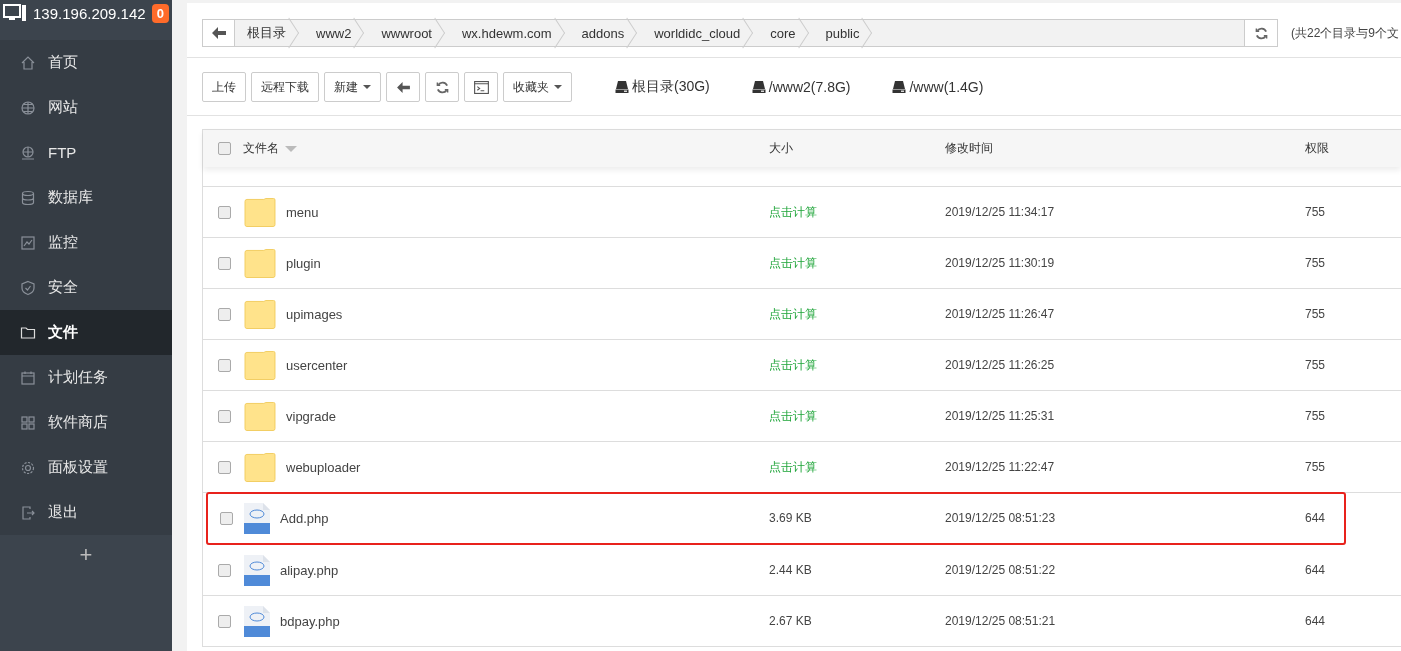 The height and width of the screenshot is (651, 1401). Describe the element at coordinates (86, 555) in the screenshot. I see `add-button: +` at that location.